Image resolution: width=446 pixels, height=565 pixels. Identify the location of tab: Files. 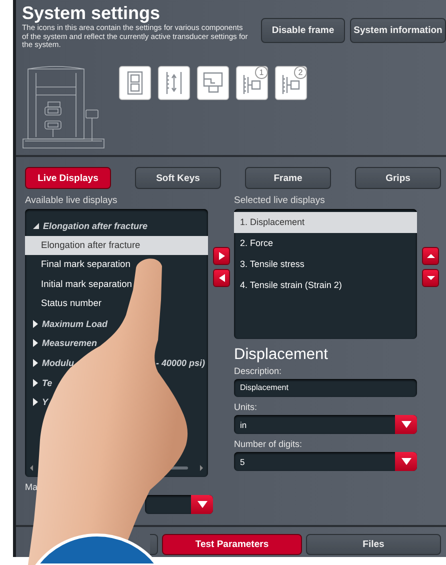
(373, 544).